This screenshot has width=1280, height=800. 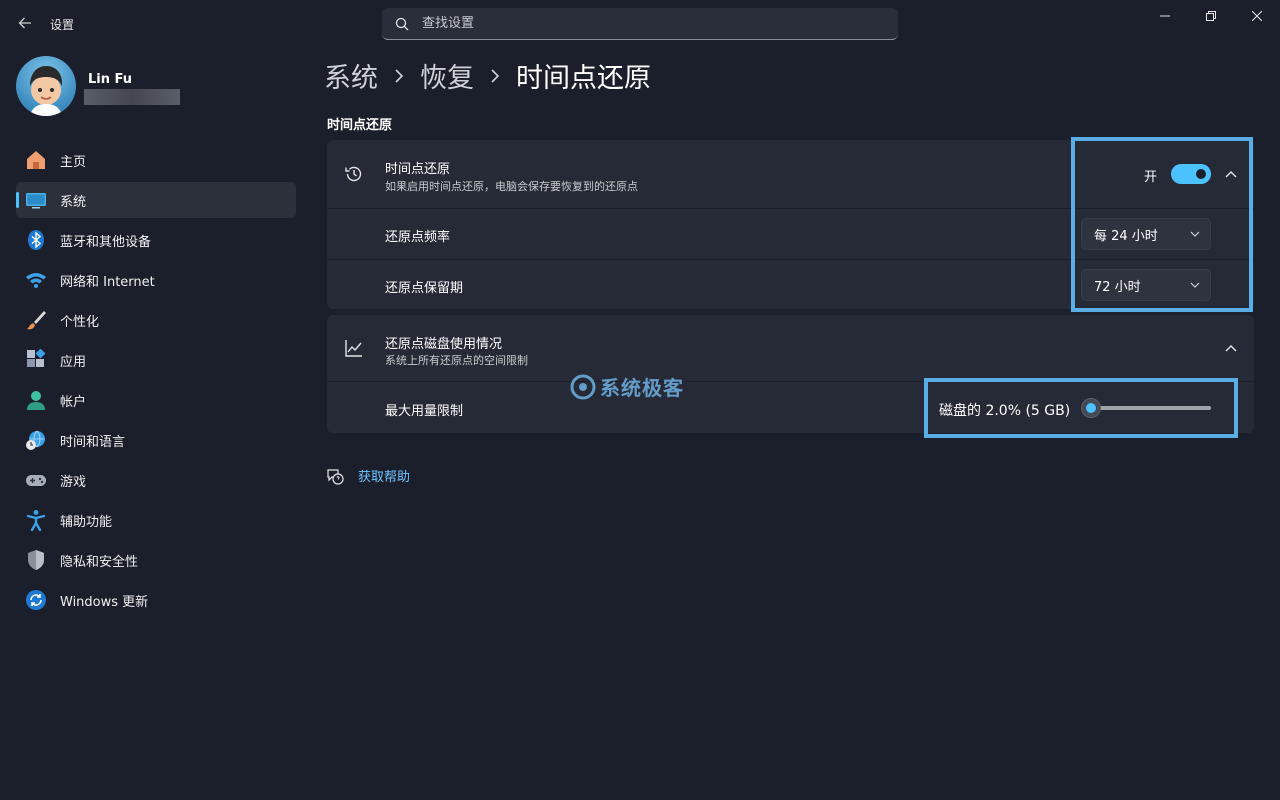 I want to click on back-button, so click(x=25, y=23).